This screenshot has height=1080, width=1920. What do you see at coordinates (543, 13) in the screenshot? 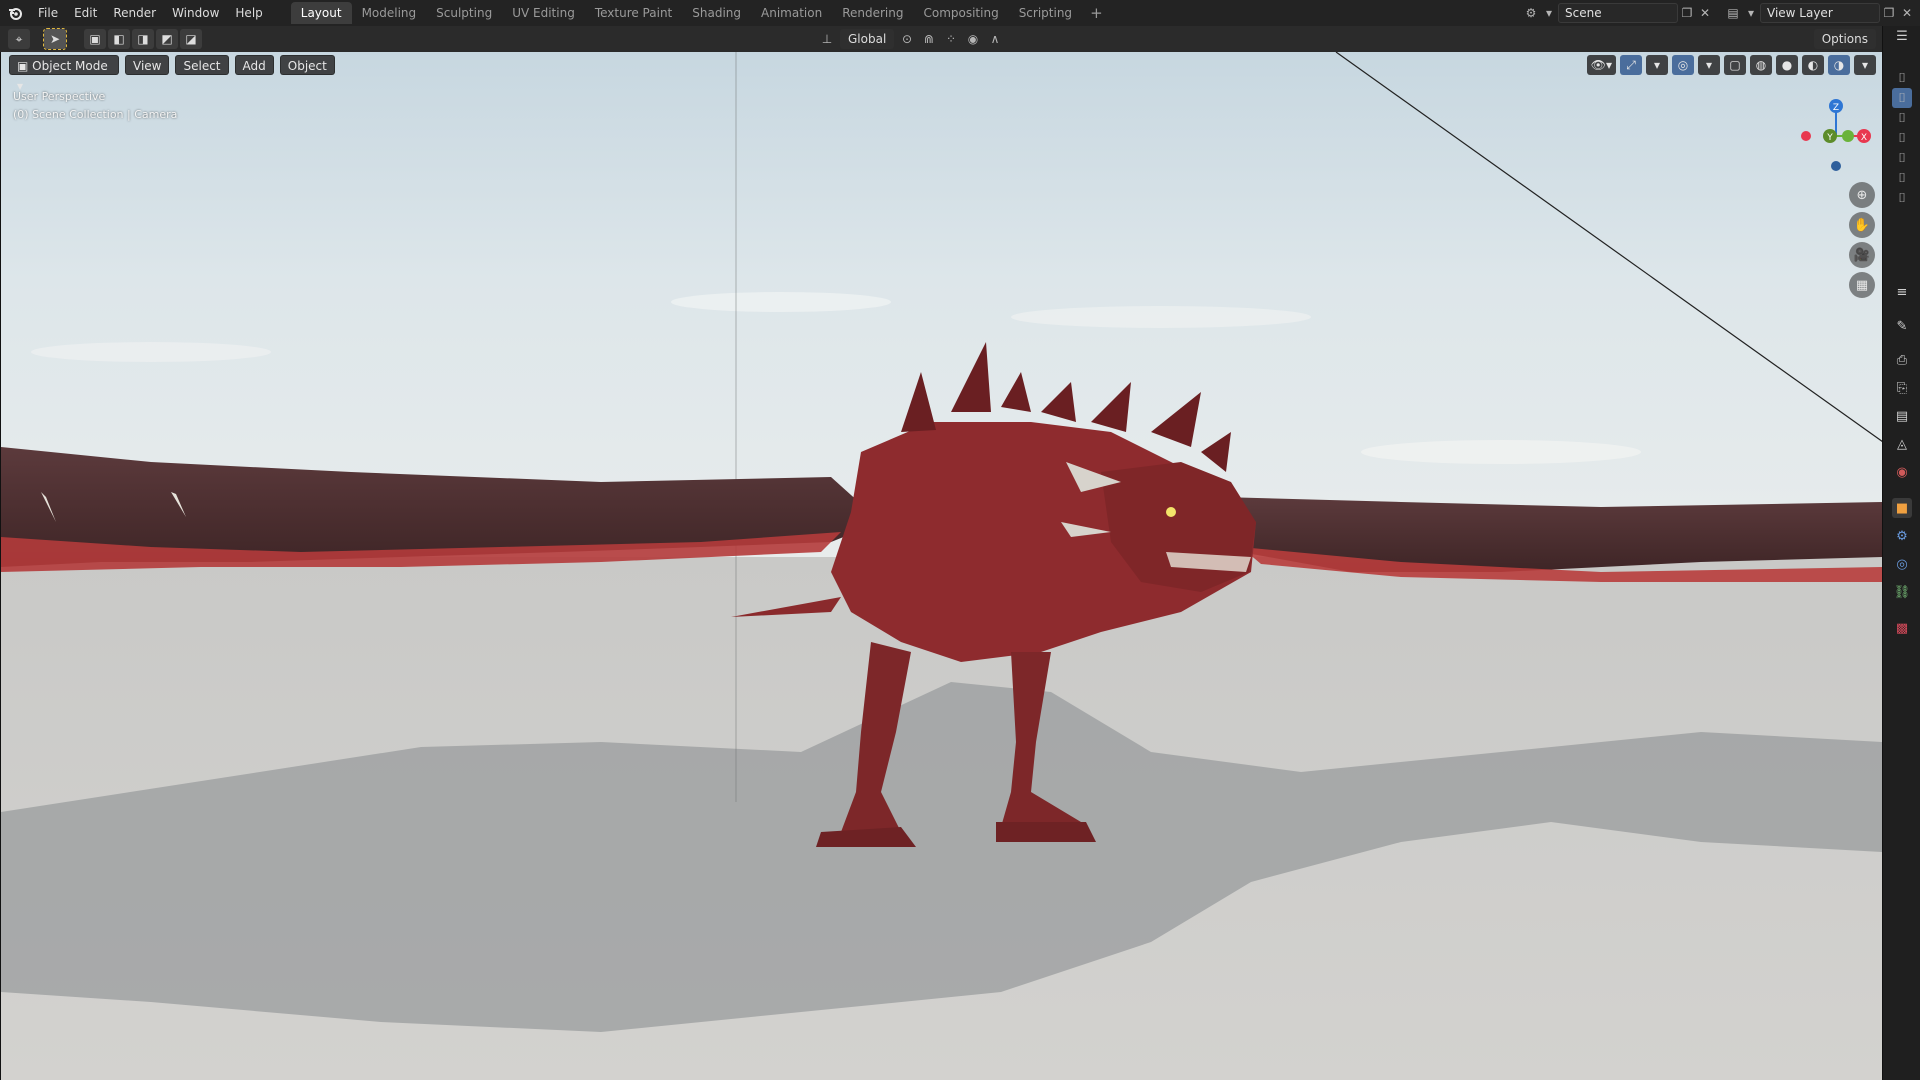
I see `tab-uv-editing: UV Editing` at bounding box center [543, 13].